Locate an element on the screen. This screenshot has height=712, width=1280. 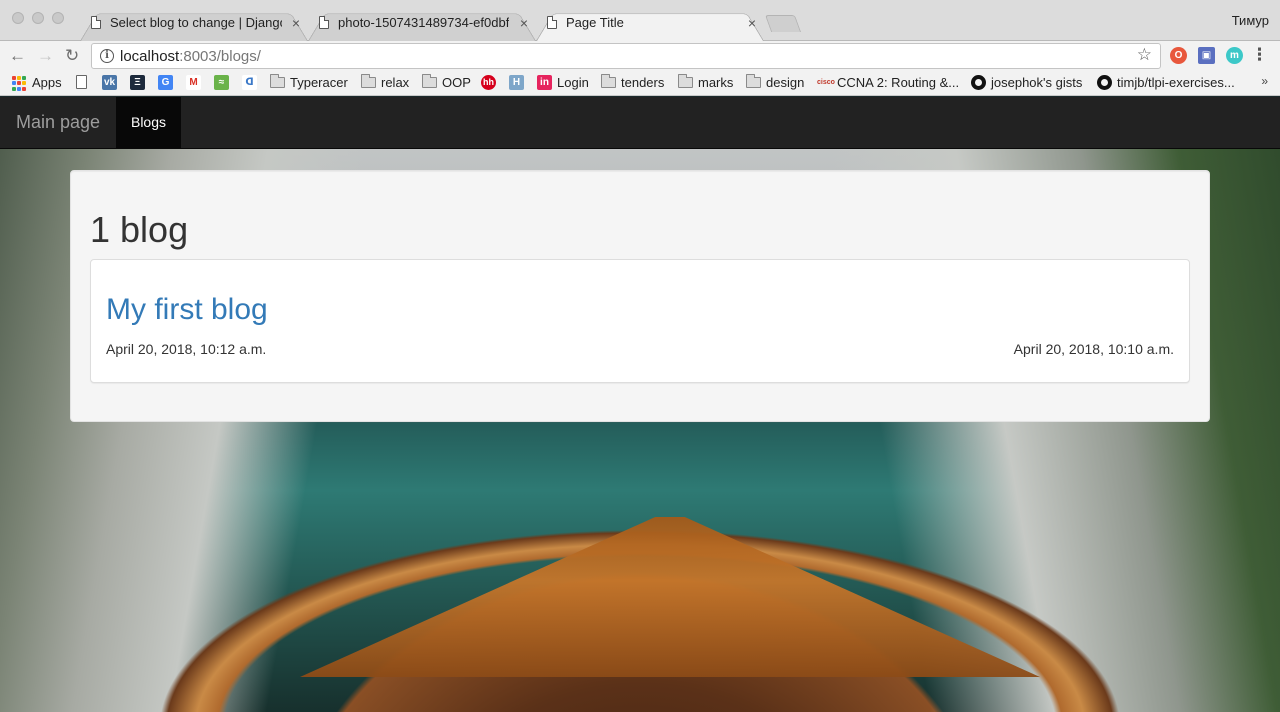
reload-icon: ↻ is located at coordinates (72, 56).